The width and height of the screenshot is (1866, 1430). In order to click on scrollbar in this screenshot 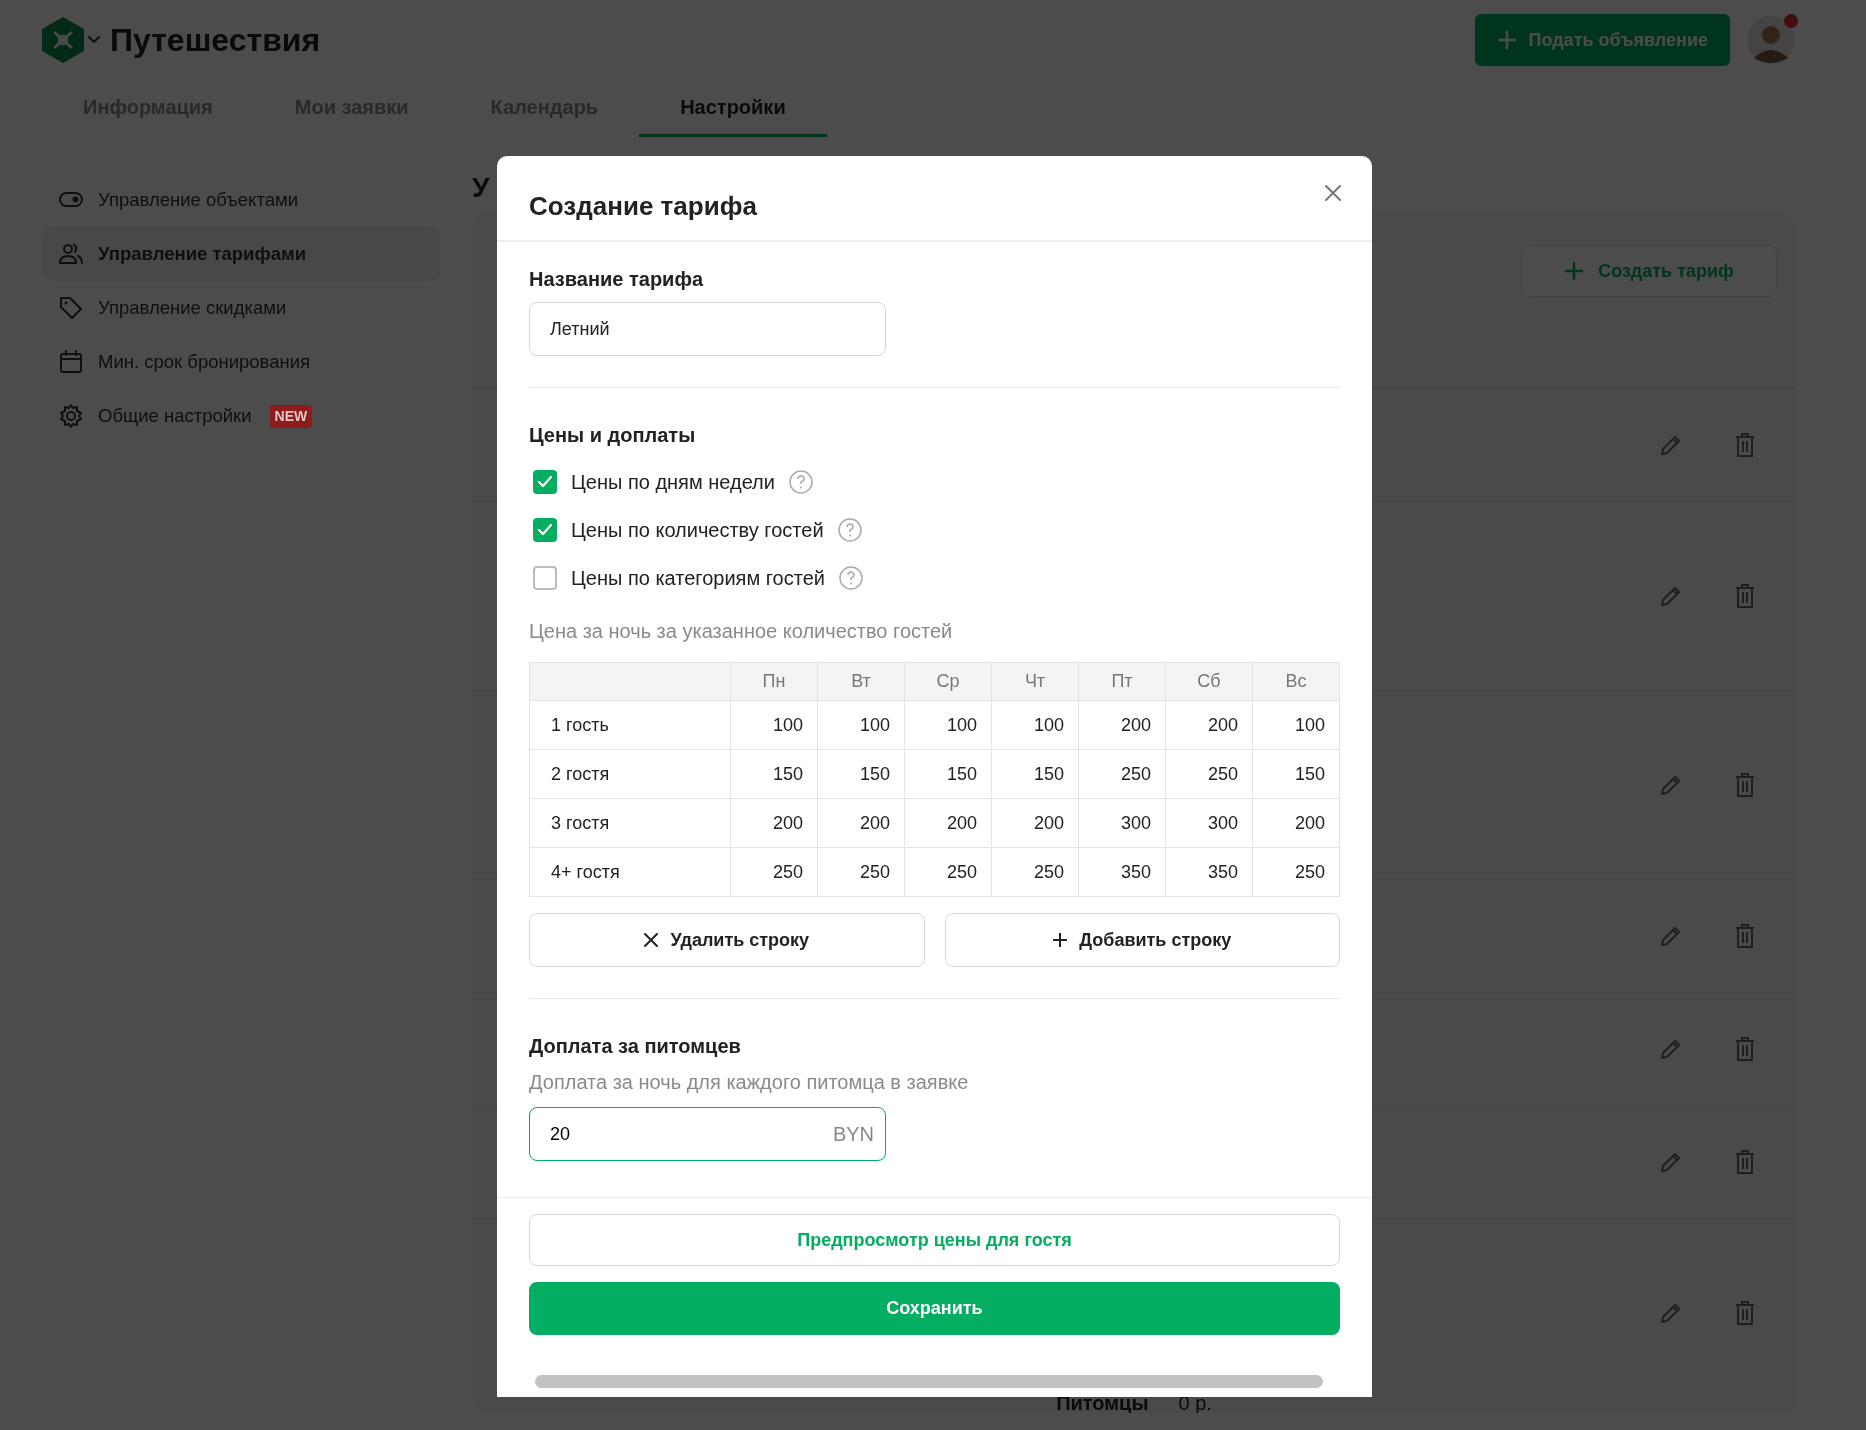, I will do `click(929, 1381)`.